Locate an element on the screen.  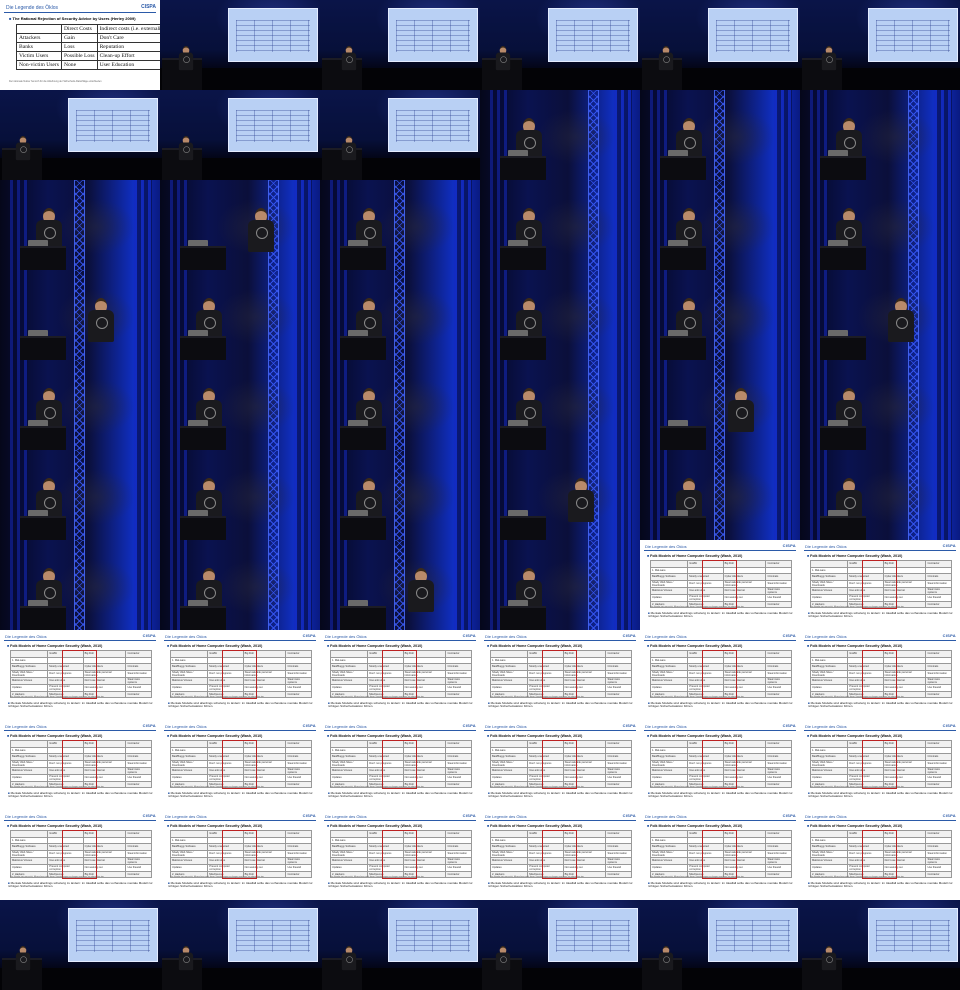
table-cell: Direct Costs is located at coordinates (79, 29).